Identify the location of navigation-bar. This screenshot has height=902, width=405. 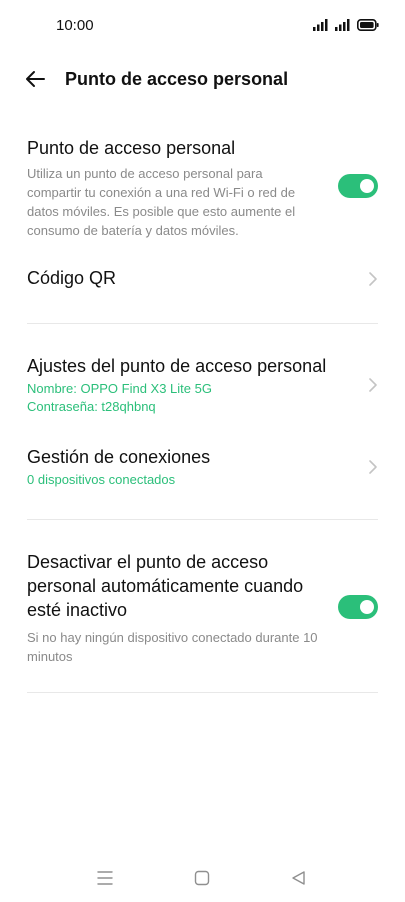
(202, 877).